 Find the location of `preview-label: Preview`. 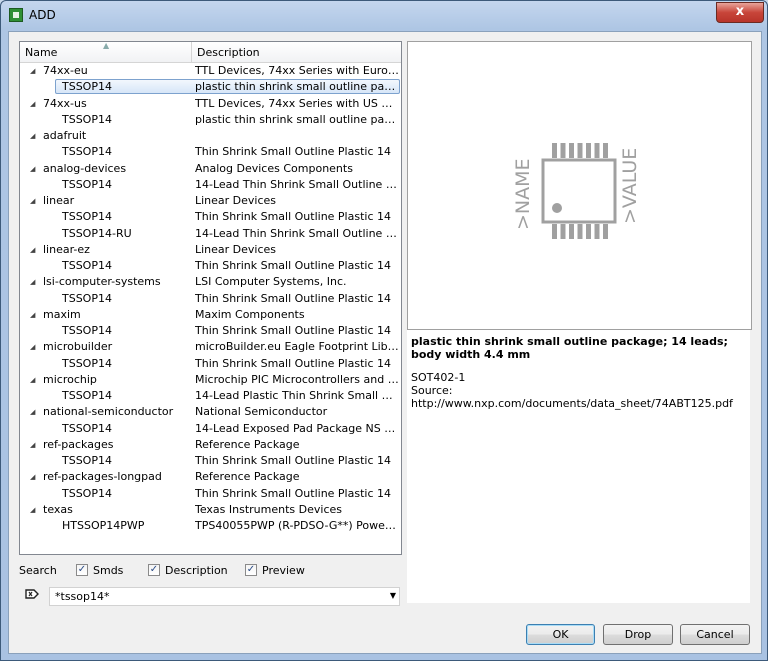

preview-label: Preview is located at coordinates (283, 570).